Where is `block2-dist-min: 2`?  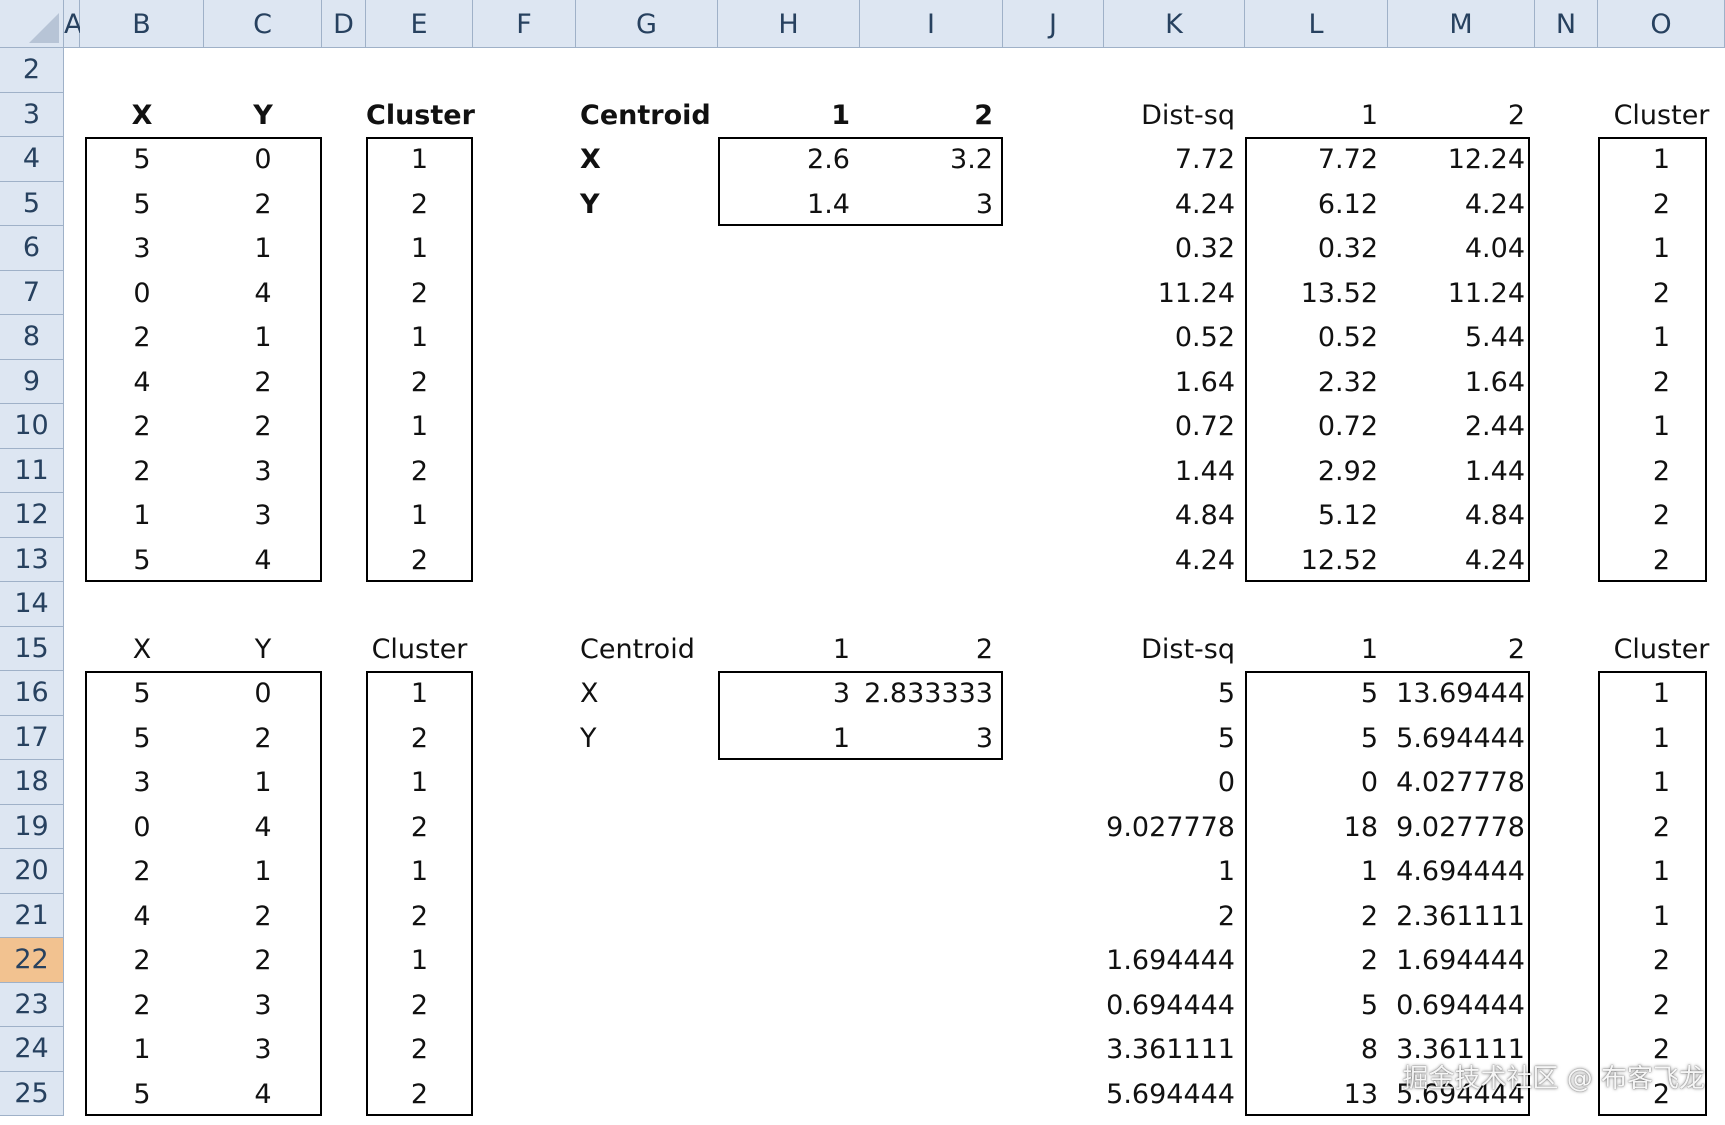
block2-dist-min: 2 is located at coordinates (1169, 916).